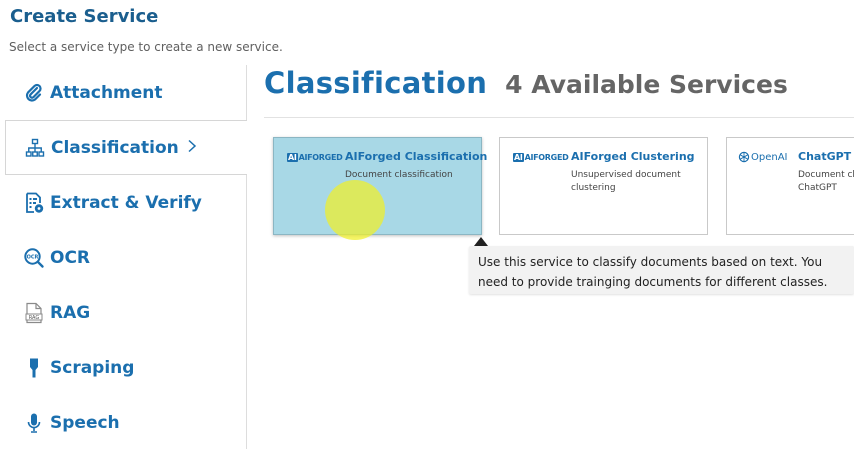 Image resolution: width=854 pixels, height=449 pixels. Describe the element at coordinates (35, 148) in the screenshot. I see `hierarchy-icon` at that location.